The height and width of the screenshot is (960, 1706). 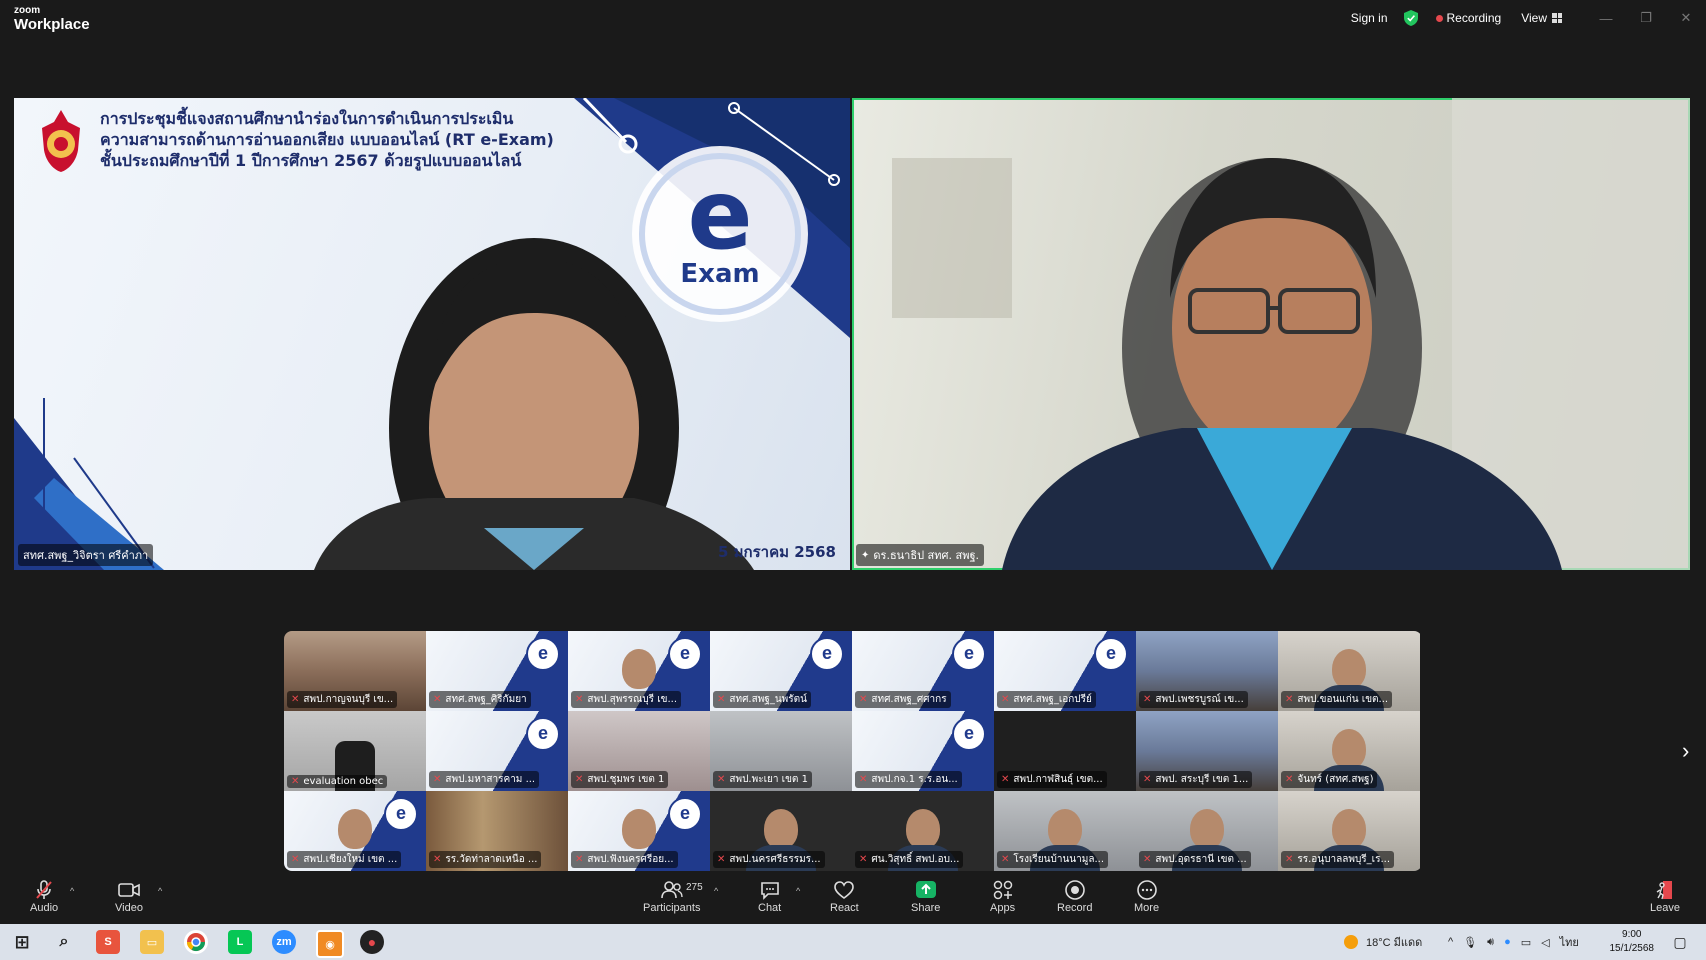 What do you see at coordinates (1383, 942) in the screenshot?
I see `weather-widget: 18°C มีแดด` at bounding box center [1383, 942].